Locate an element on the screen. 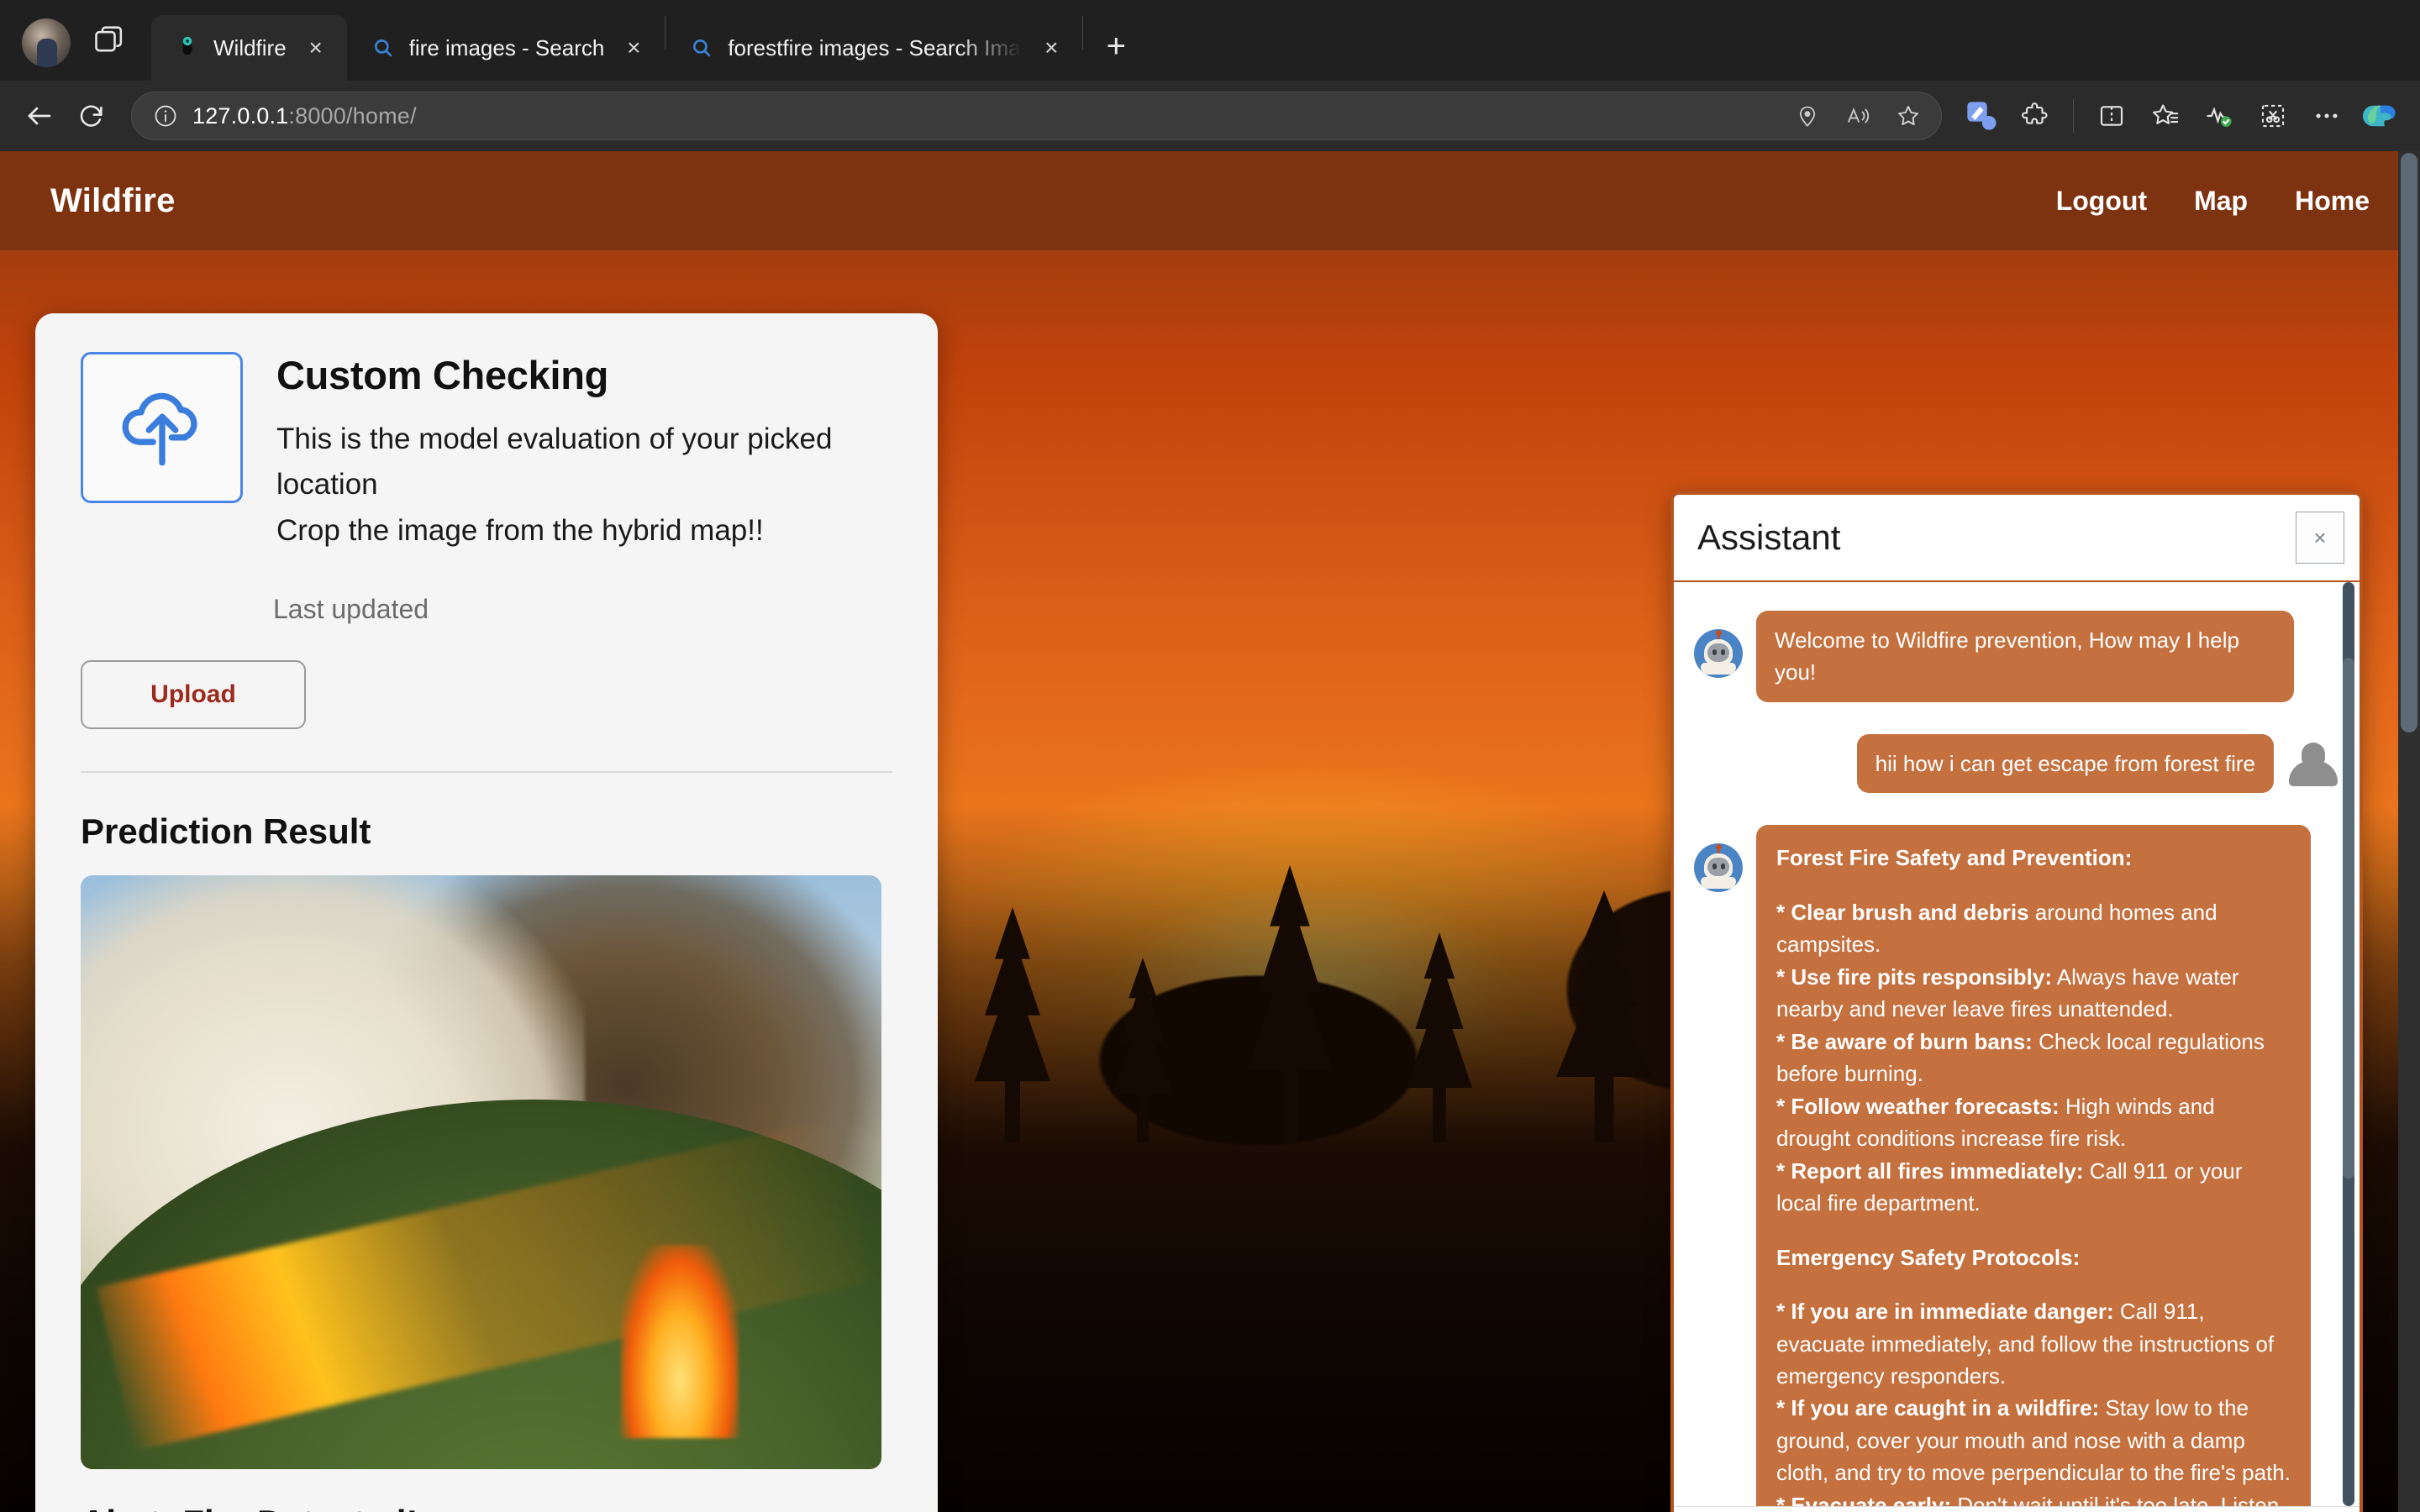  bullet-4-bold: * Follow weather forecasts: is located at coordinates (1918, 1106).